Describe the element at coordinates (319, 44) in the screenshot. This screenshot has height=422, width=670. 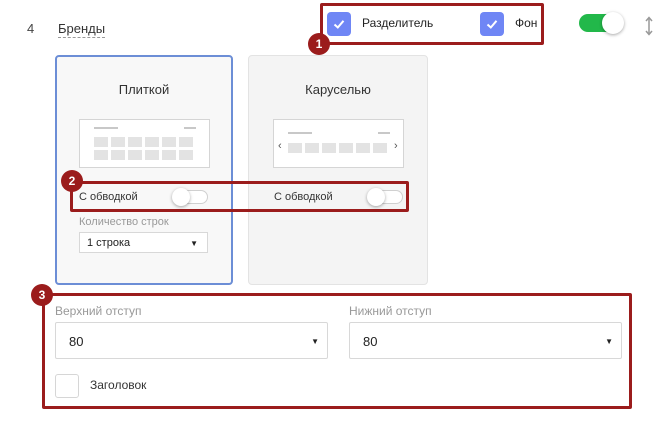
I see `badge-1: 1` at that location.